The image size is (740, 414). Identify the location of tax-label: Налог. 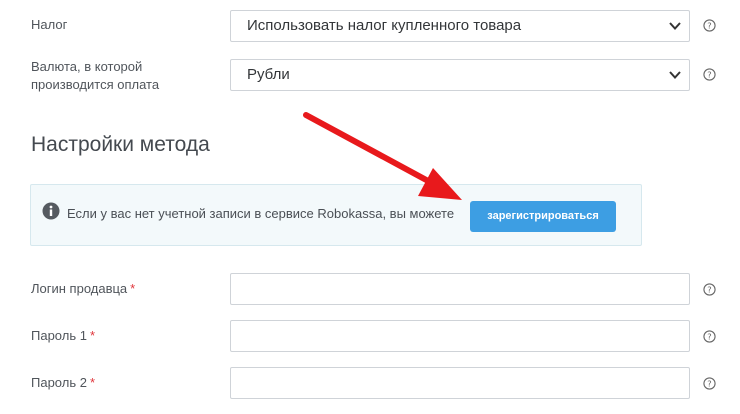
(49, 24).